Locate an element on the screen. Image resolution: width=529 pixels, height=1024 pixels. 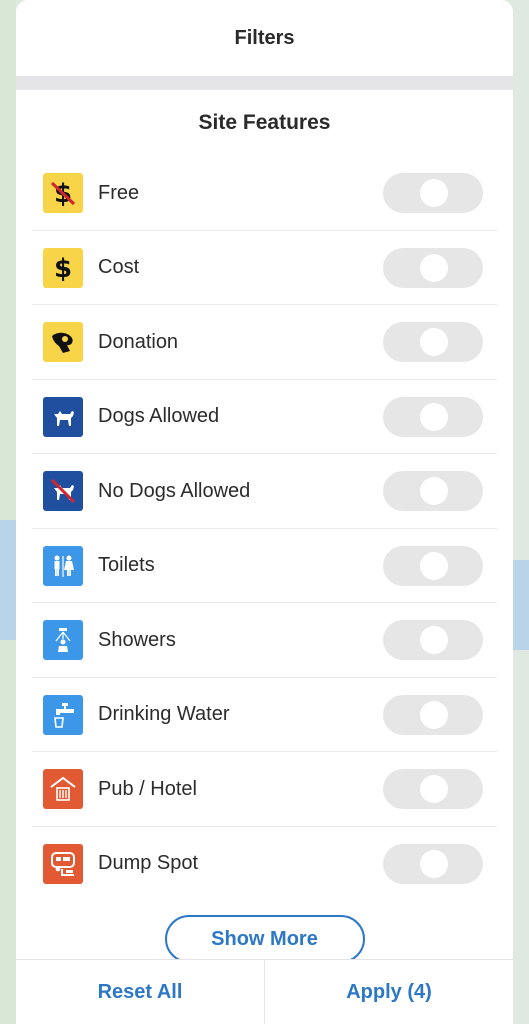
free-icon: $ is located at coordinates (63, 193).